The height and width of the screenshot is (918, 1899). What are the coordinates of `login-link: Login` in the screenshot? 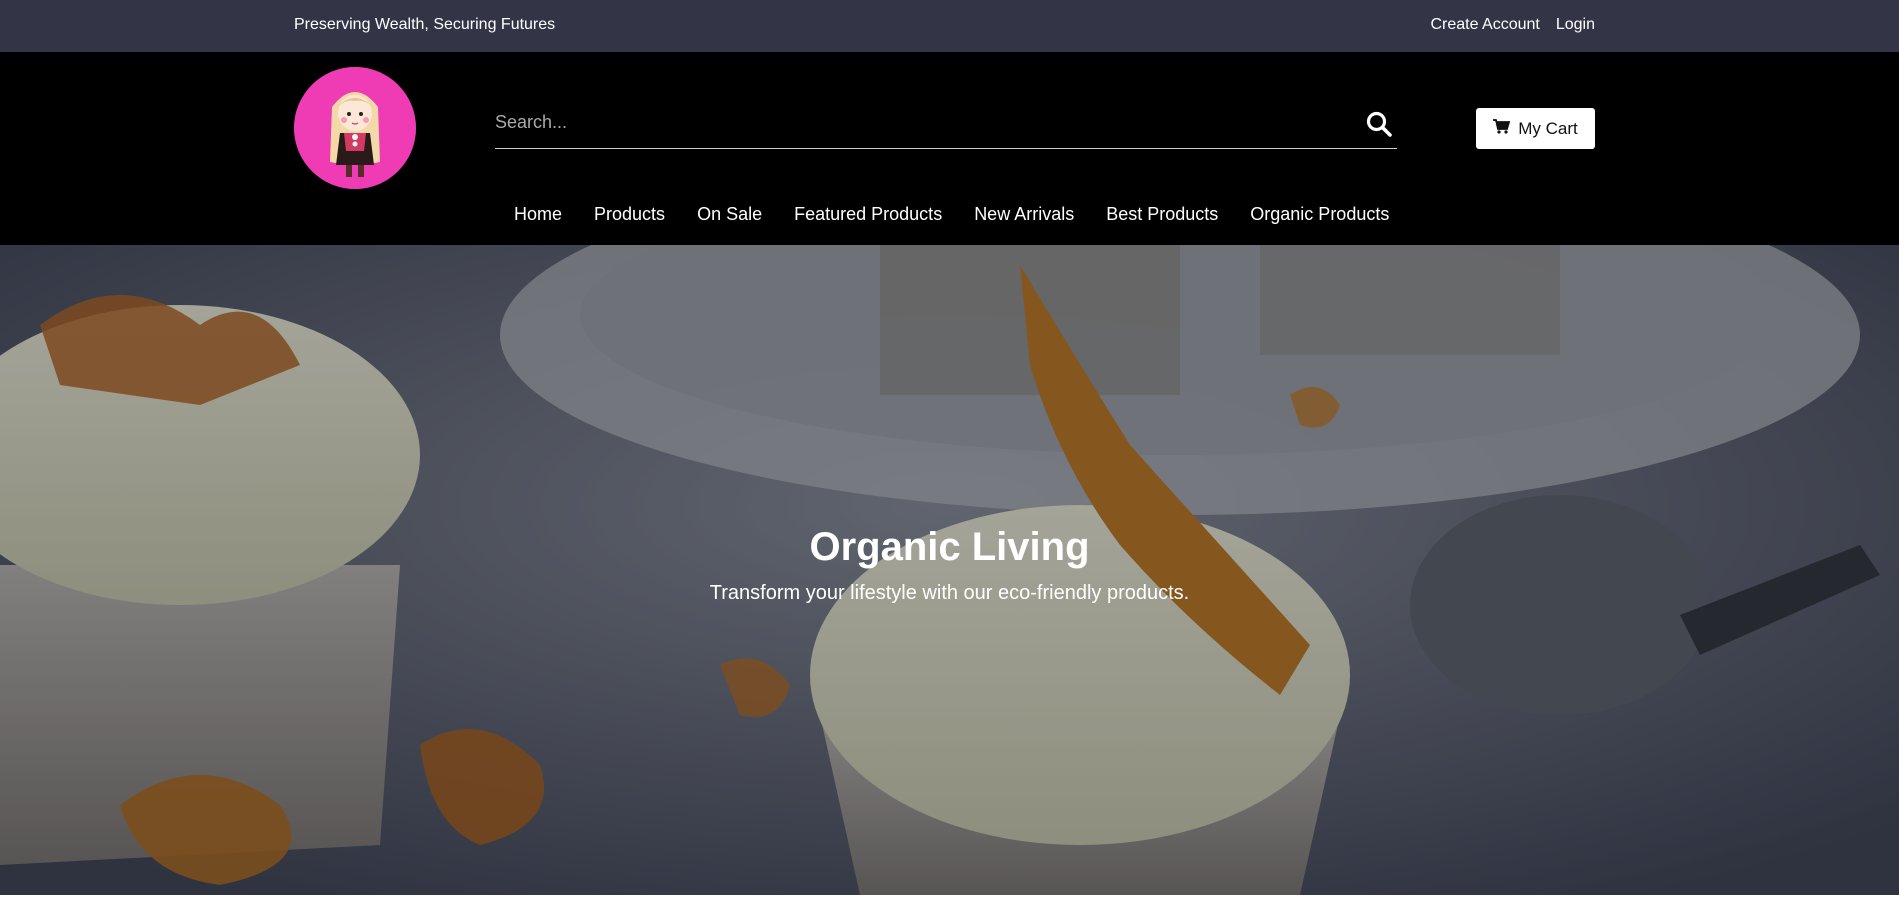 It's located at (1575, 25).